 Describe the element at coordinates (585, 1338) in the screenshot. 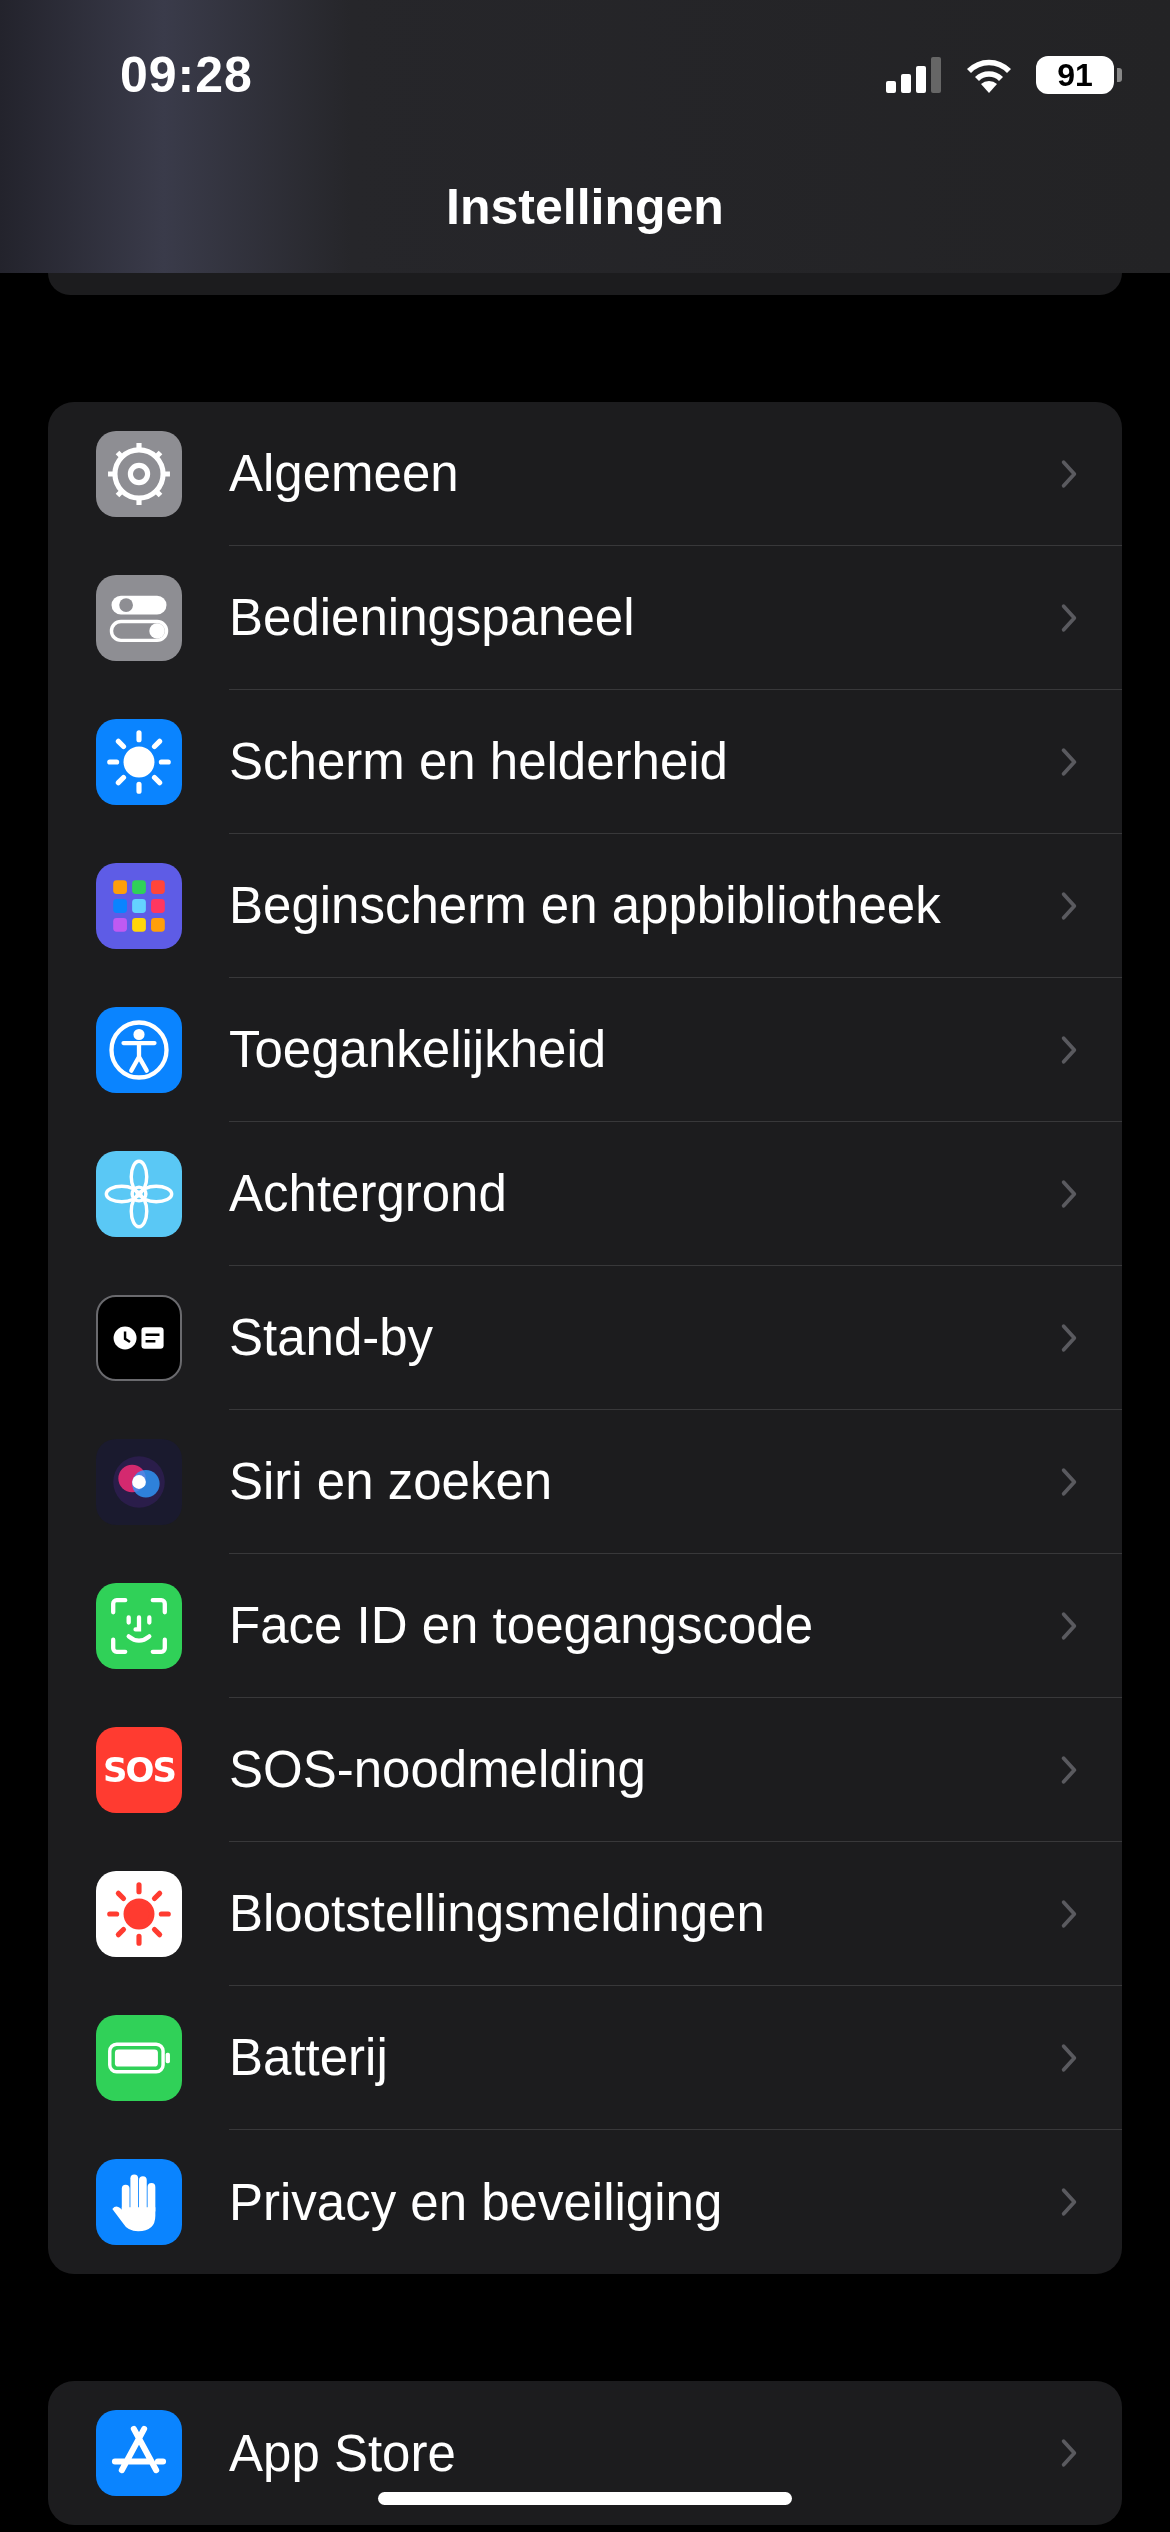

I see `settings-row: Stand-by` at that location.